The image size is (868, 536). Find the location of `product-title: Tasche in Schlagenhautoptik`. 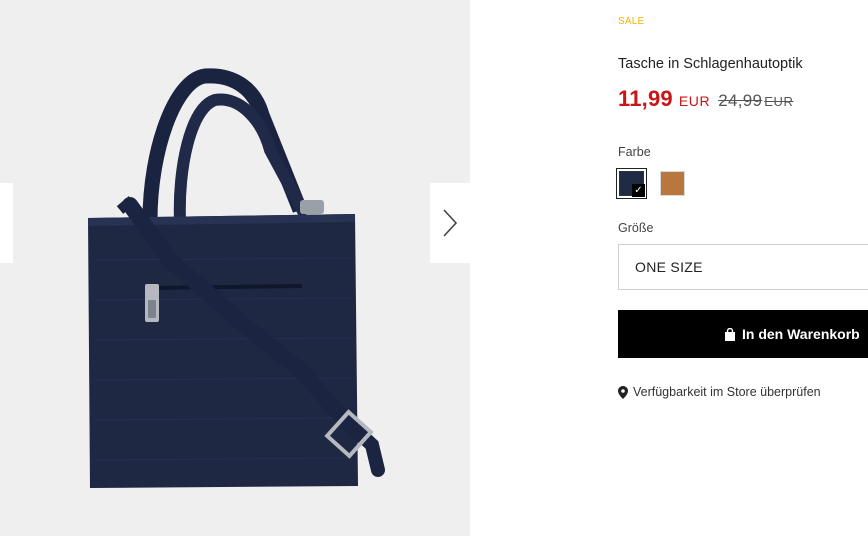

product-title: Tasche in Schlagenhautoptik is located at coordinates (710, 64).